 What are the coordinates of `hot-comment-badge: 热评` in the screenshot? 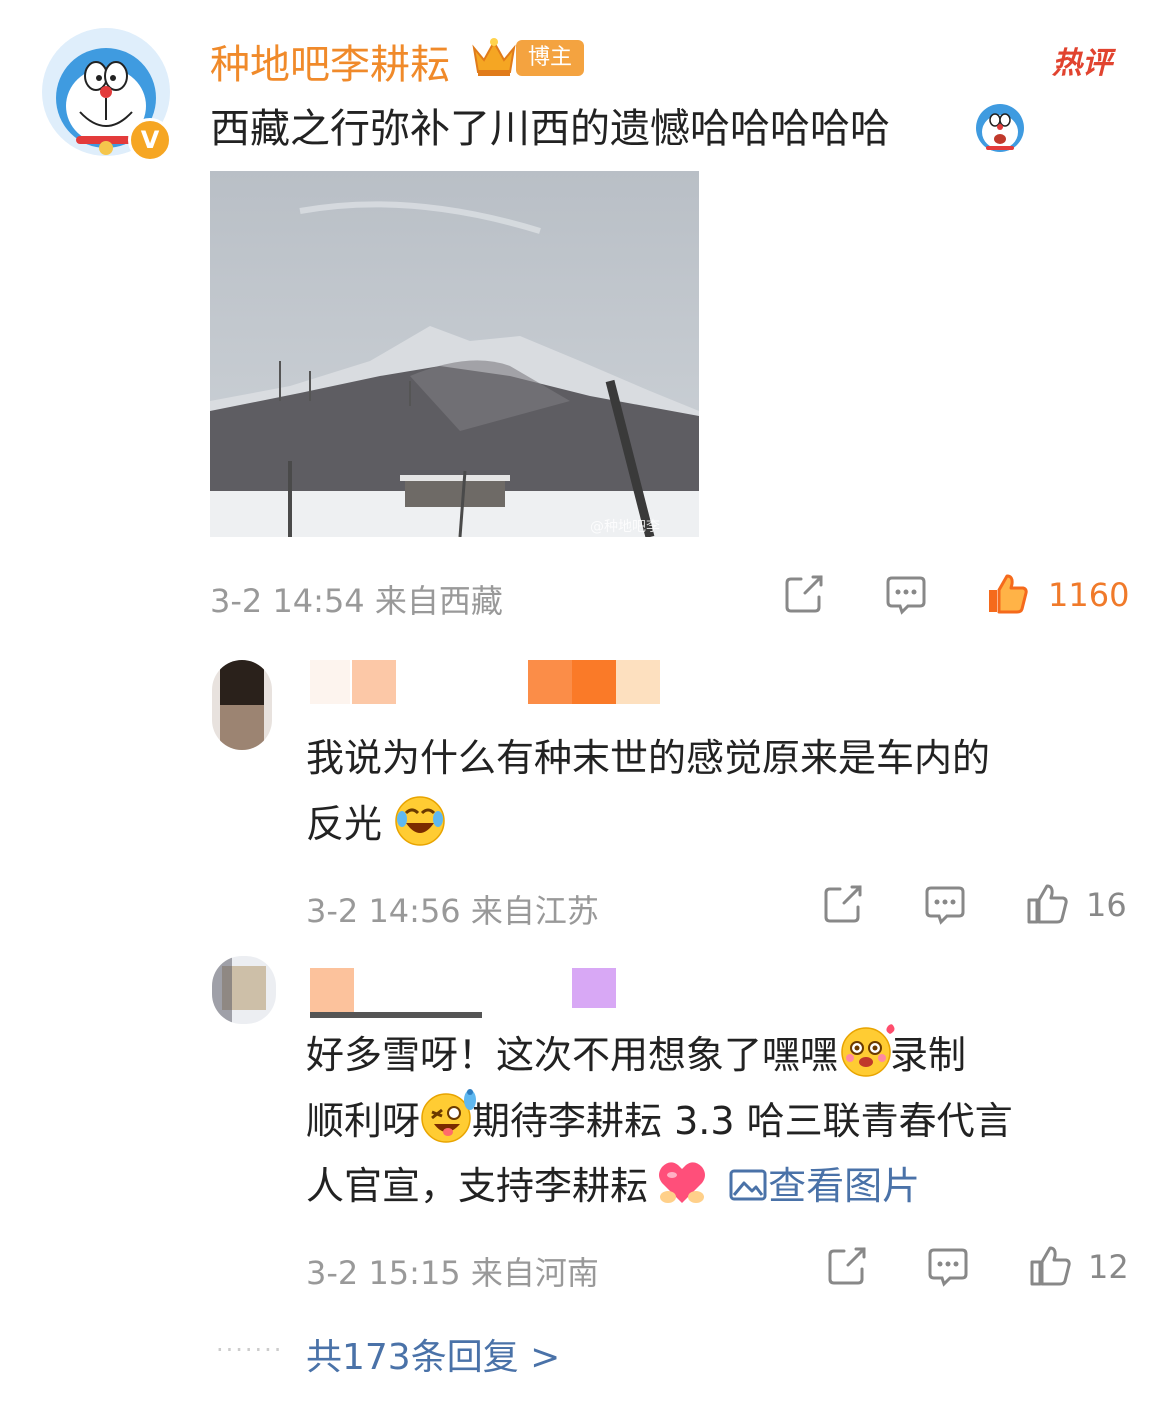 It's located at (1082, 63).